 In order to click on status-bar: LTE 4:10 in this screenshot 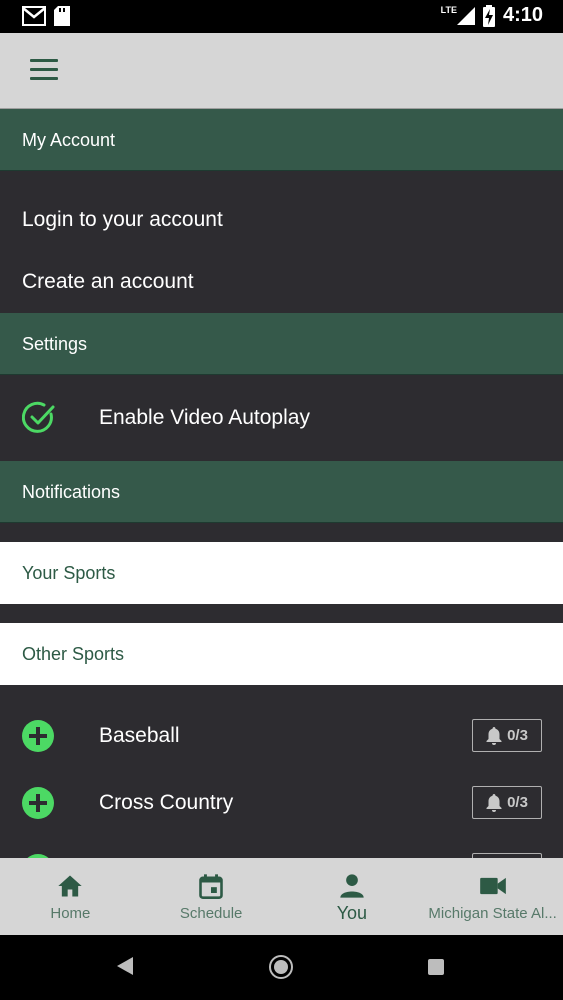, I will do `click(281, 16)`.